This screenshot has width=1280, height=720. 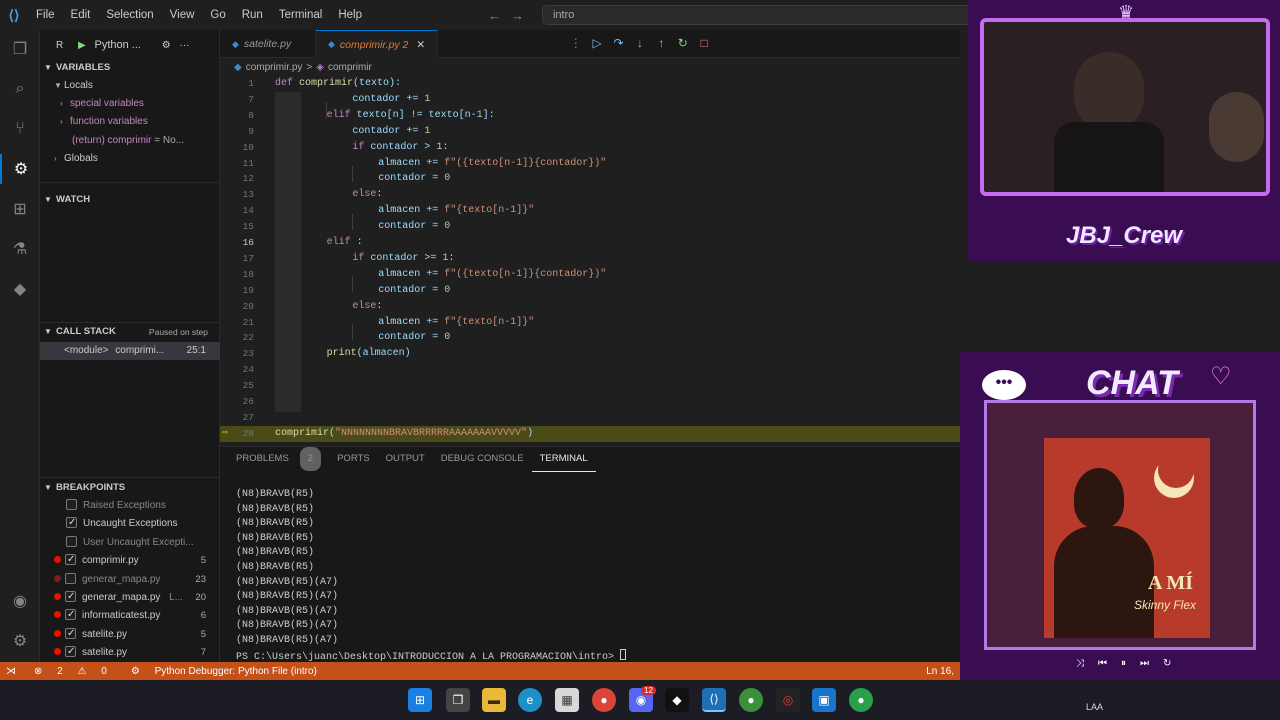 What do you see at coordinates (482, 459) in the screenshot?
I see `tab-debug-console: DEBUG CONSOLE` at bounding box center [482, 459].